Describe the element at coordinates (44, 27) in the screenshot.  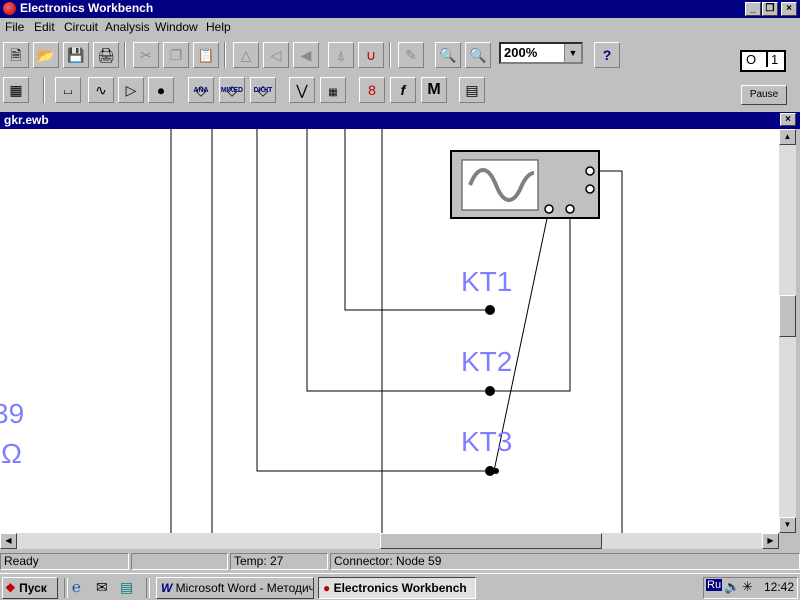
I see `menu-edit: Edit` at that location.